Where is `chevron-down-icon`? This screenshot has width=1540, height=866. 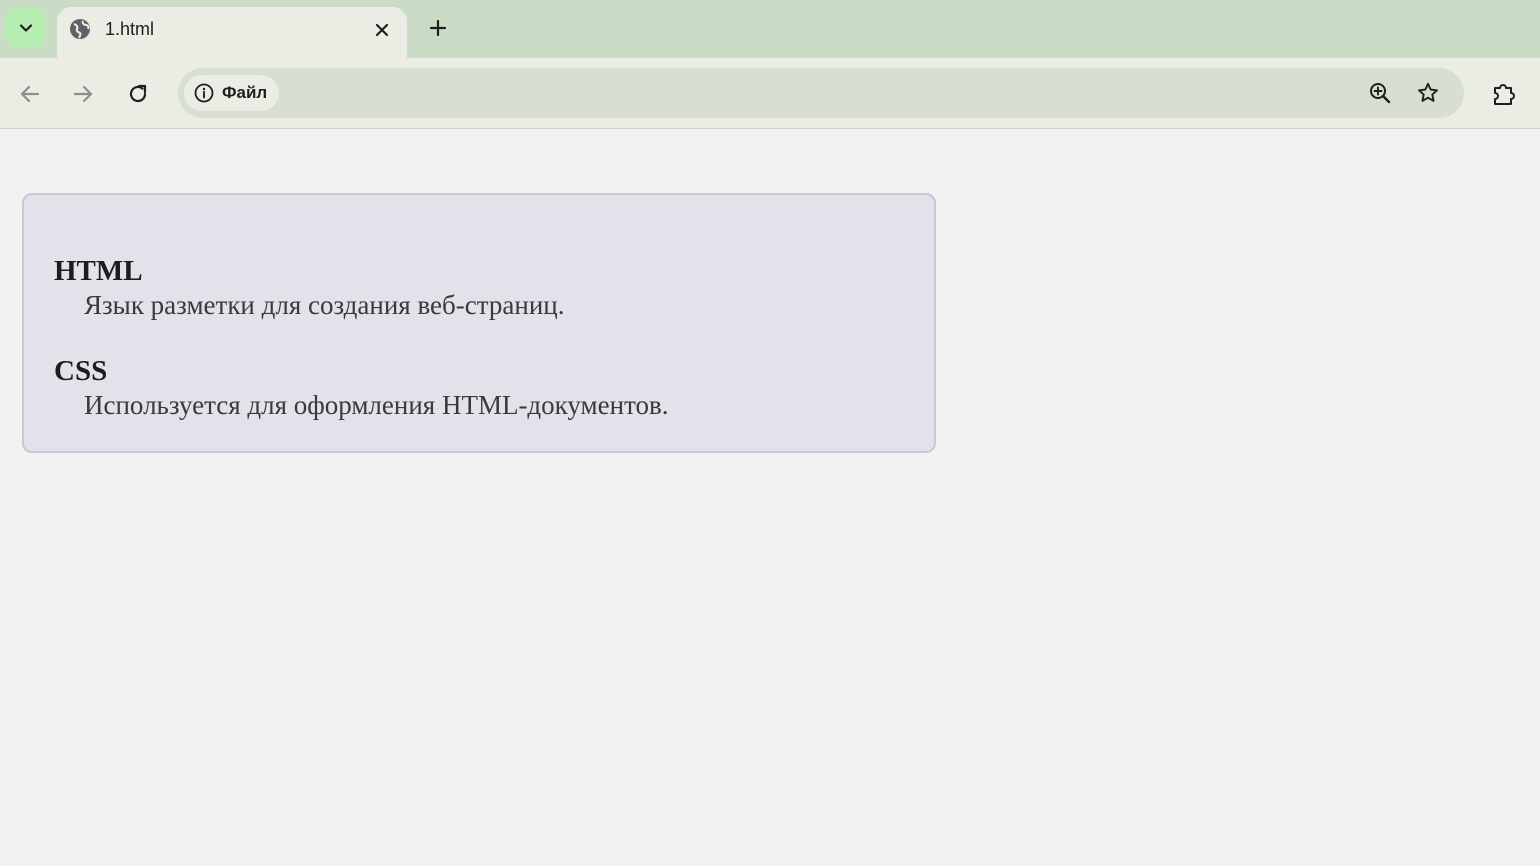
chevron-down-icon is located at coordinates (26, 28).